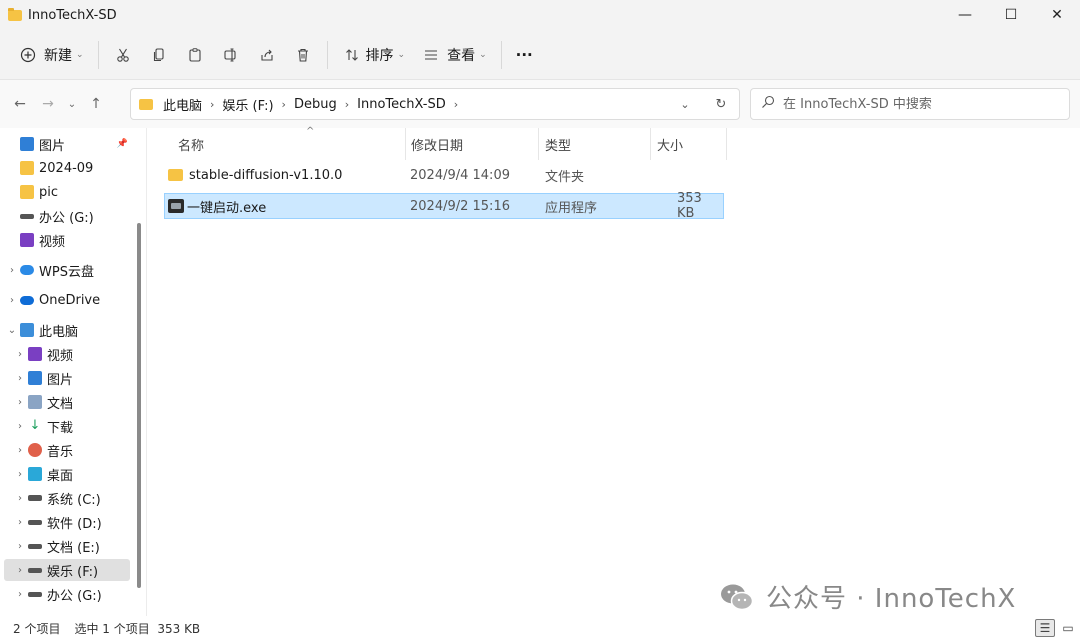  What do you see at coordinates (1057, 15) in the screenshot?
I see `close-button: ✕` at bounding box center [1057, 15].